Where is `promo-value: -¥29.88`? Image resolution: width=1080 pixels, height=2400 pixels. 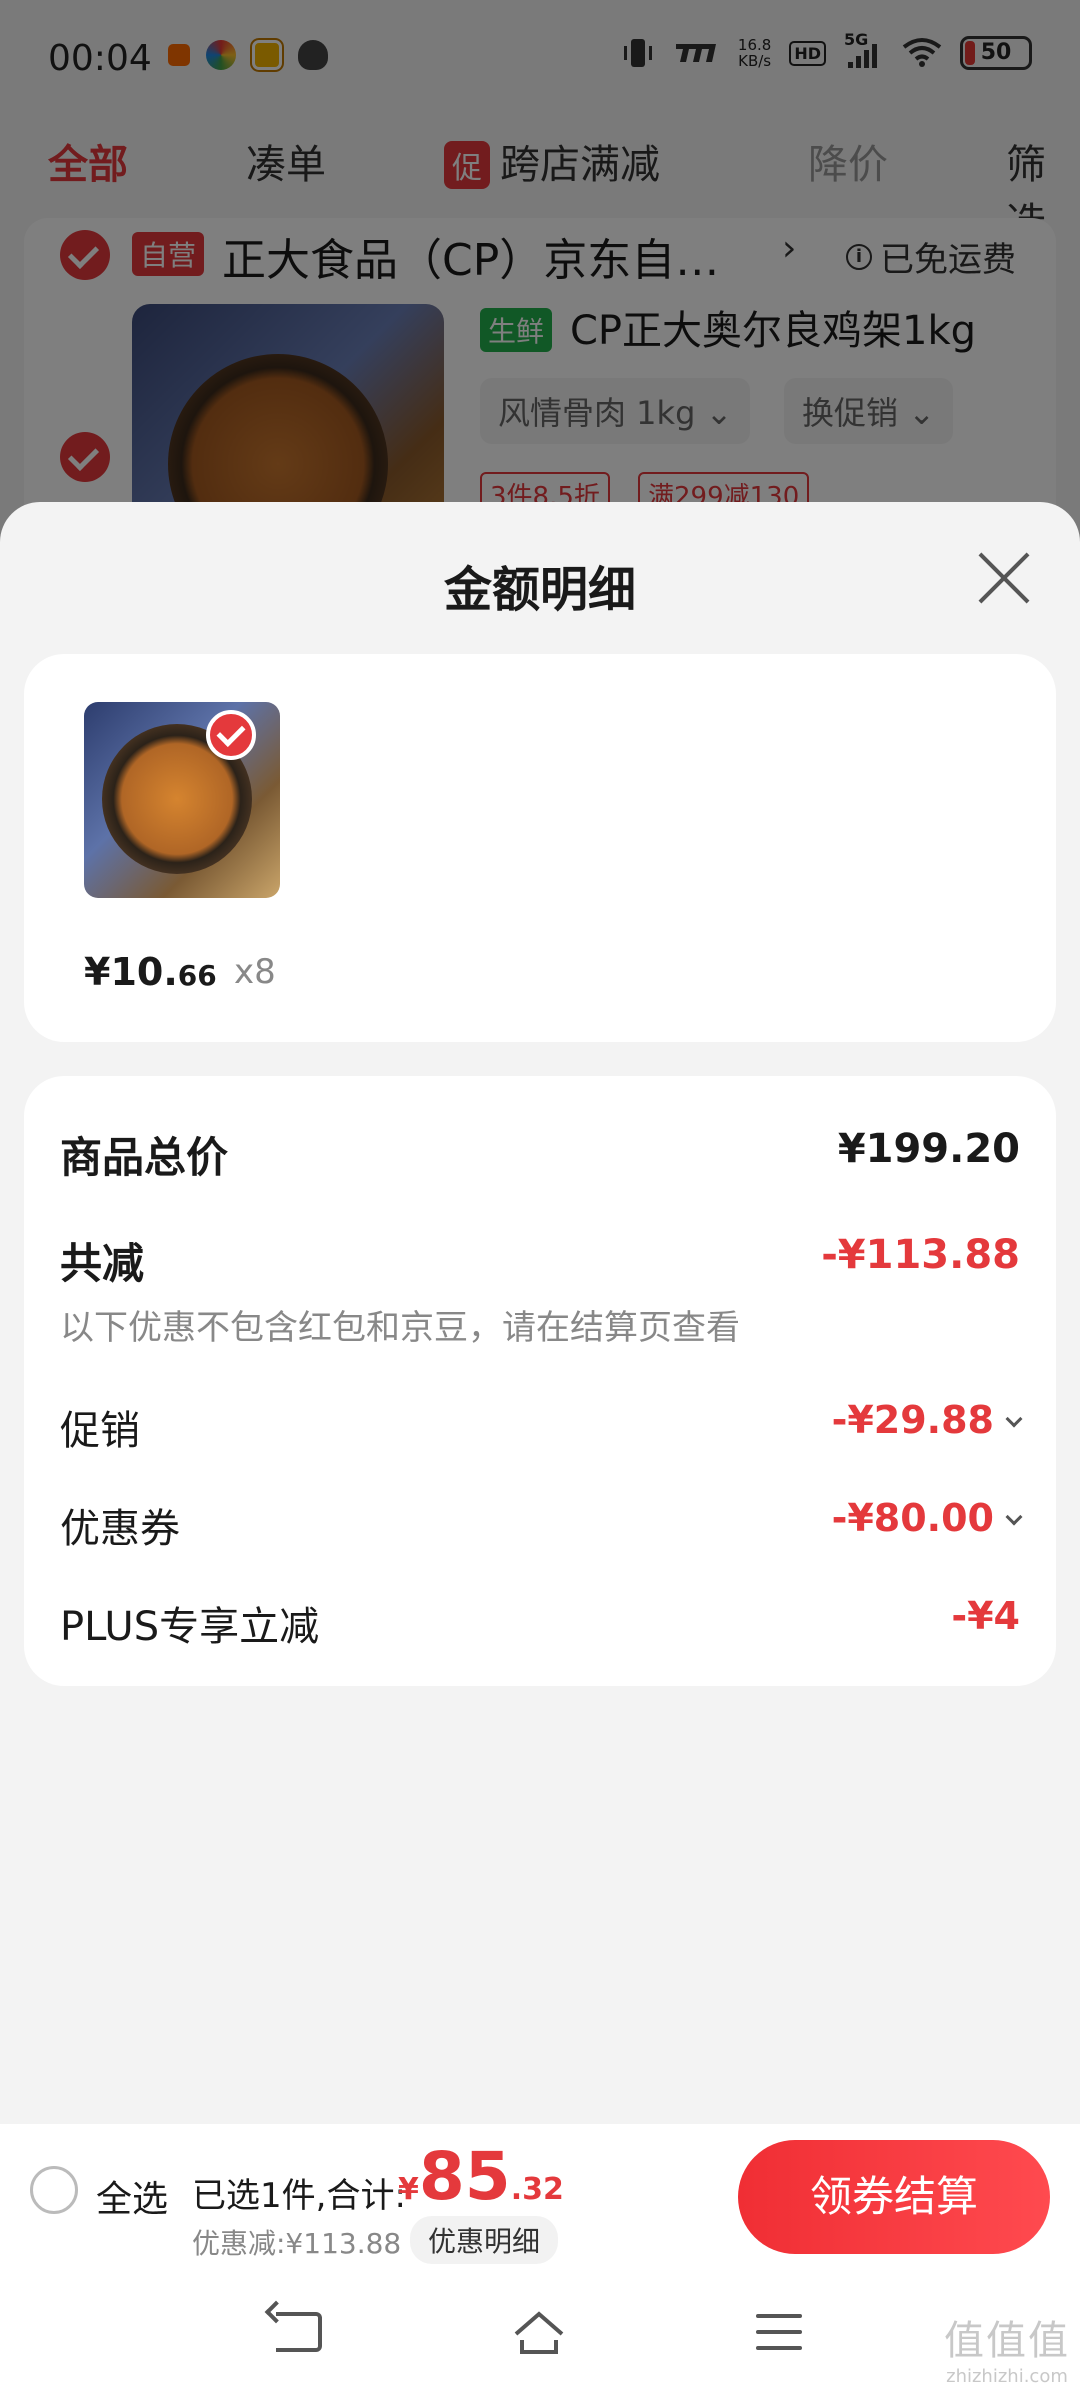
promo-value: -¥29.88 is located at coordinates (912, 1420).